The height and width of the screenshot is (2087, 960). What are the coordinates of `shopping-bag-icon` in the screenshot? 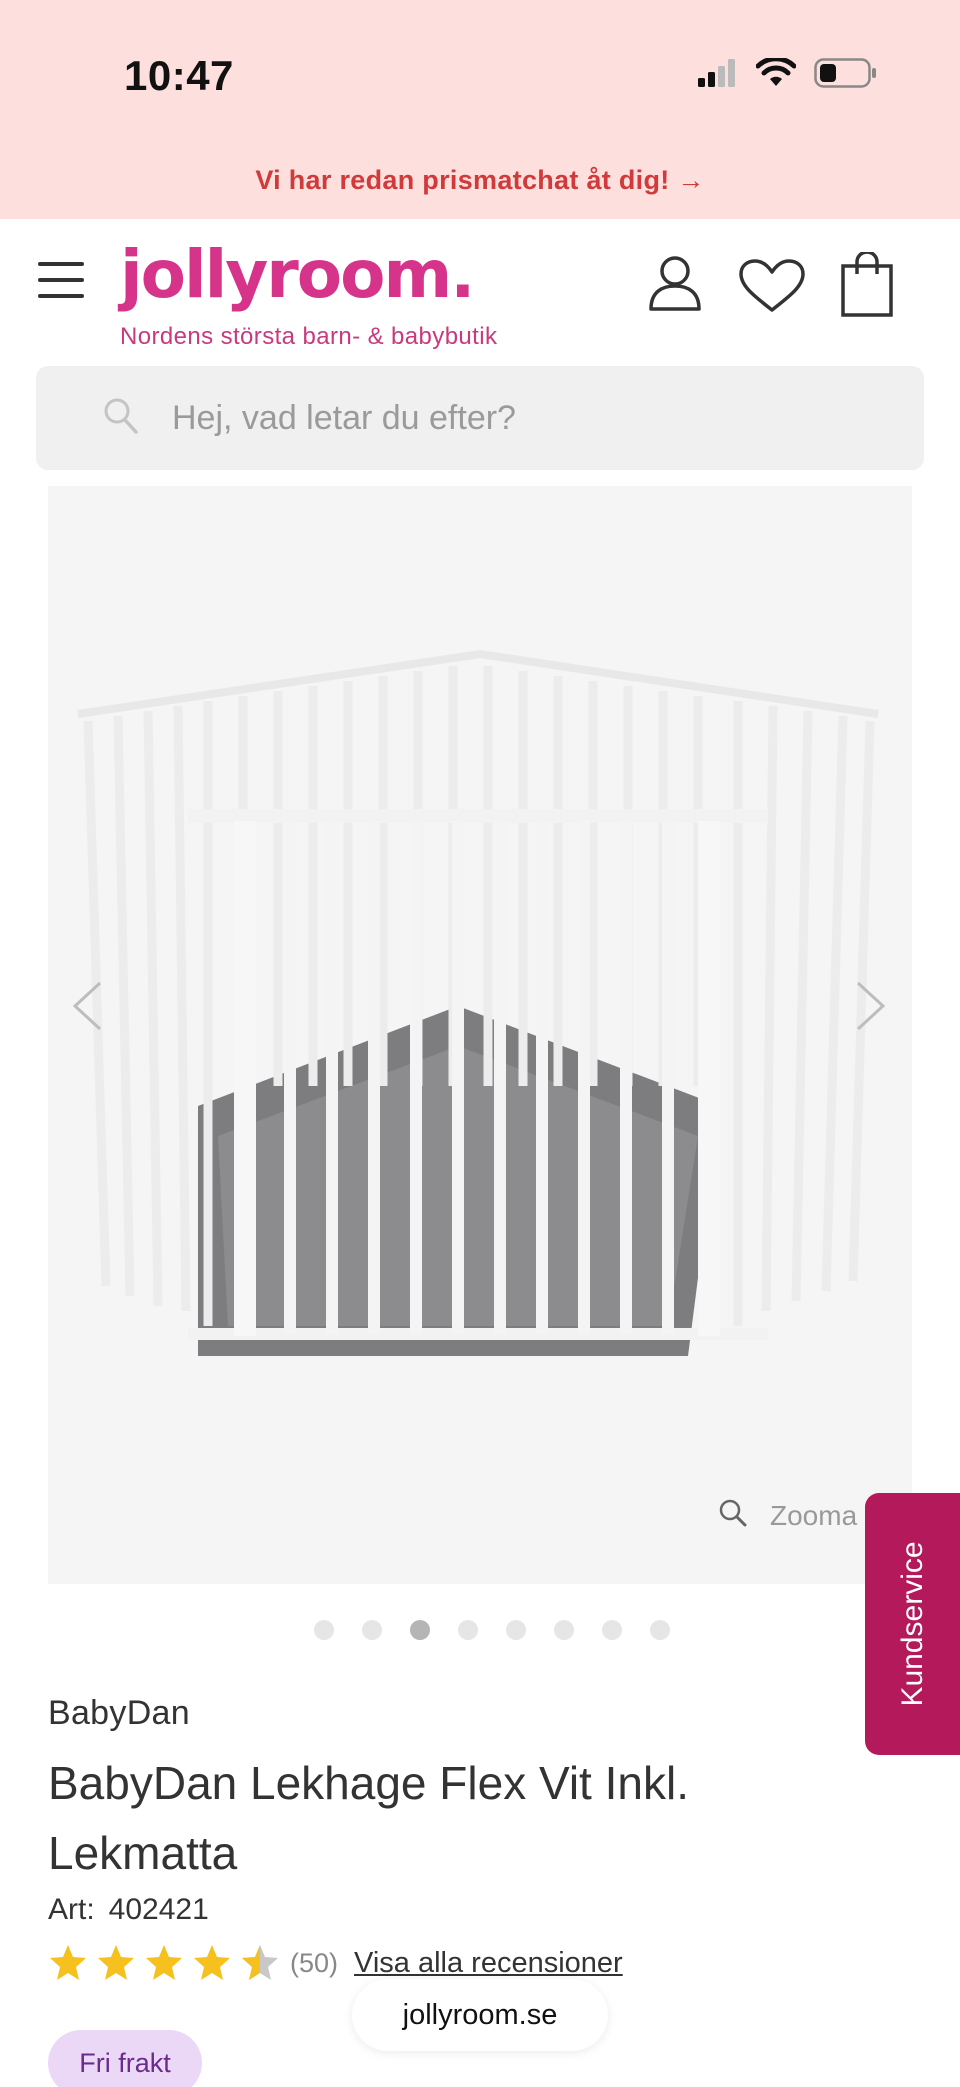 It's located at (867, 286).